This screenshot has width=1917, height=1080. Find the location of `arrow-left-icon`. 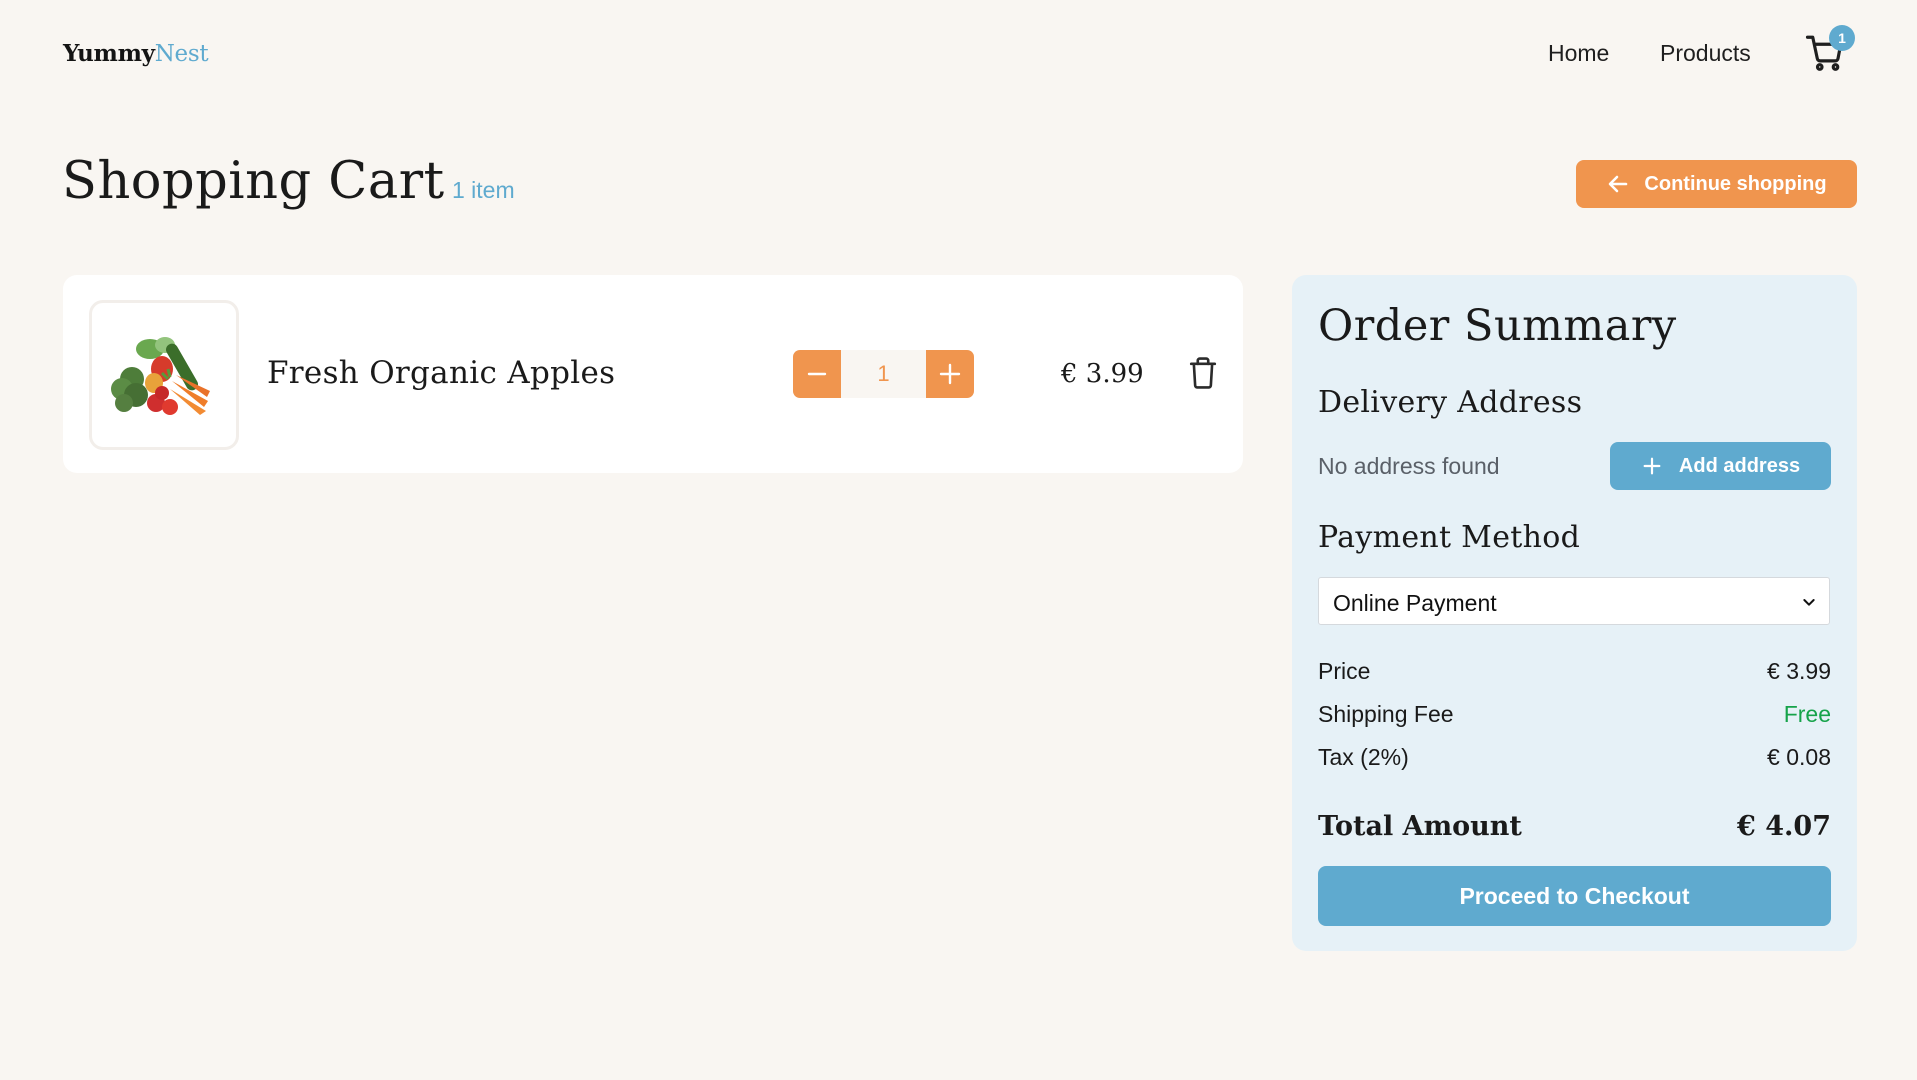

arrow-left-icon is located at coordinates (1618, 184).